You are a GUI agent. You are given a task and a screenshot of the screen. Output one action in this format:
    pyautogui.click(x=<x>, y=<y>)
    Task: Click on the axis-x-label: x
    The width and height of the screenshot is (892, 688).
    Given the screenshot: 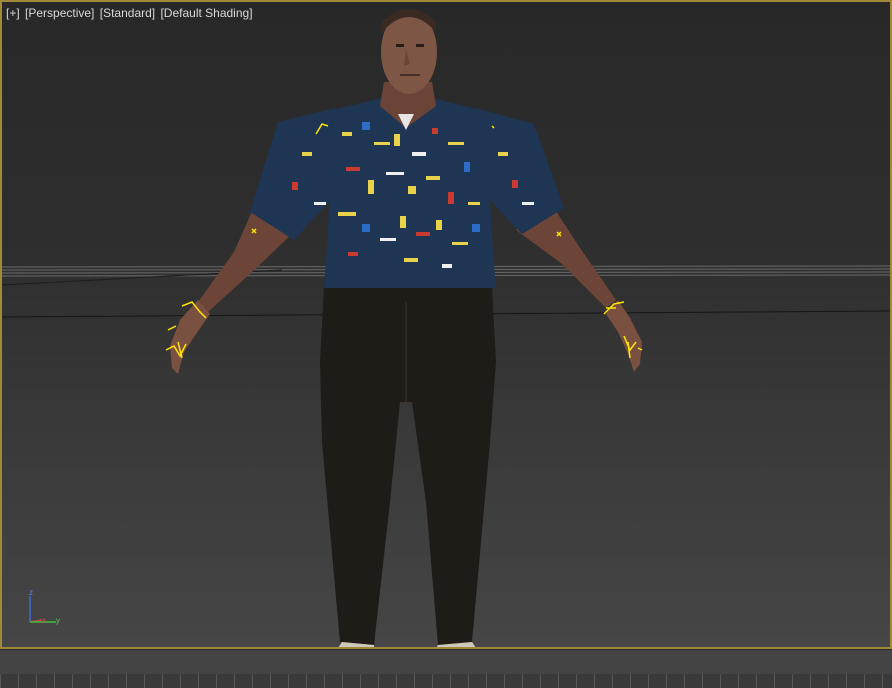 What is the action you would take?
    pyautogui.click(x=44, y=620)
    